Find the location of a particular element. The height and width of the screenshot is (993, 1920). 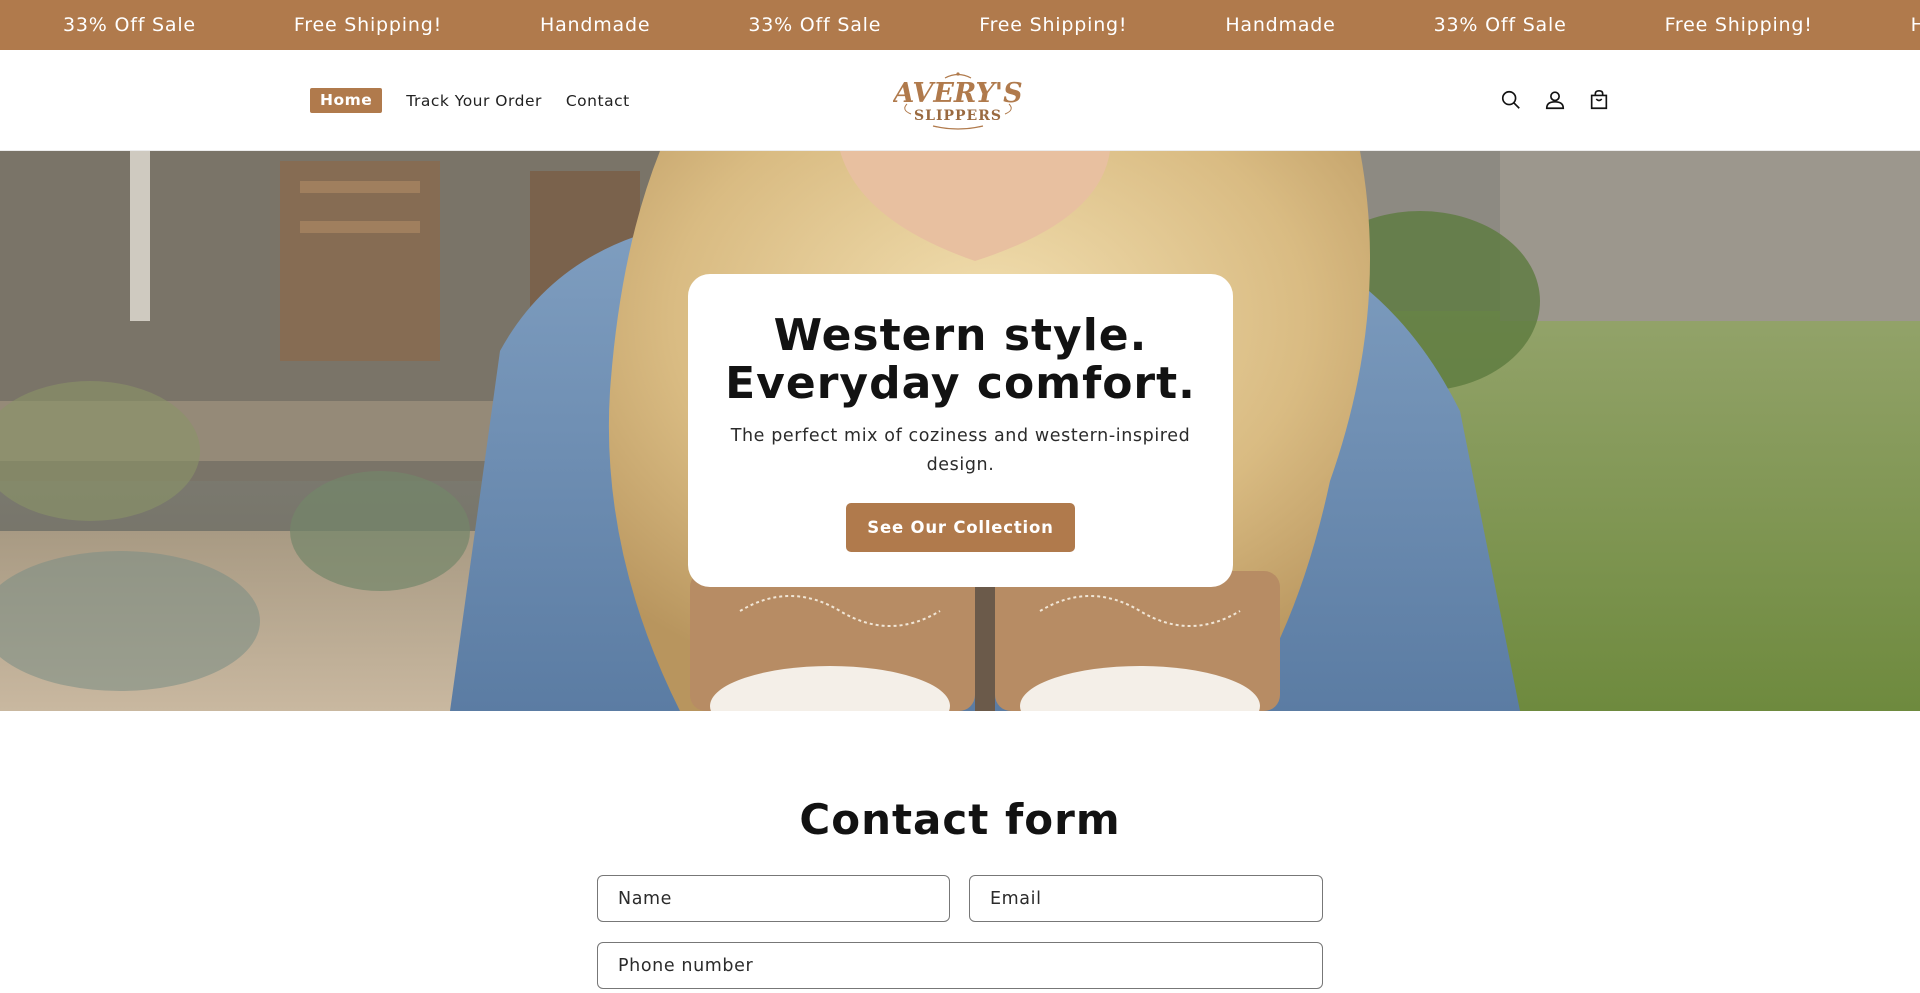

see-collection-button: See Our Collection is located at coordinates (960, 527).